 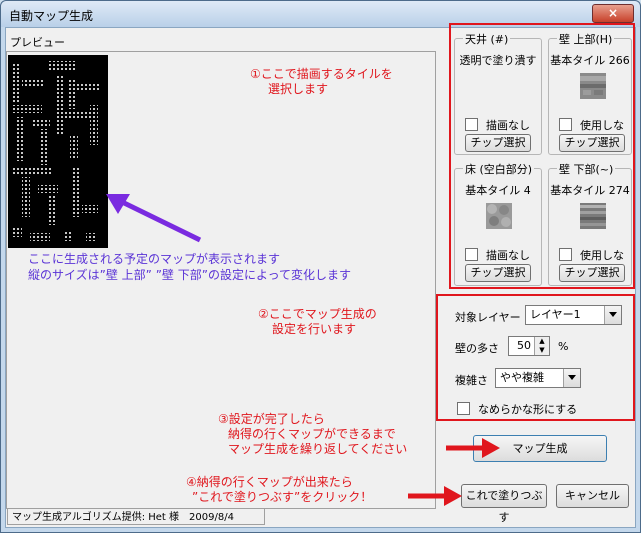 What do you see at coordinates (269, 482) in the screenshot?
I see `annotation-step4-line1: ④納得の行くマップが出来たら` at bounding box center [269, 482].